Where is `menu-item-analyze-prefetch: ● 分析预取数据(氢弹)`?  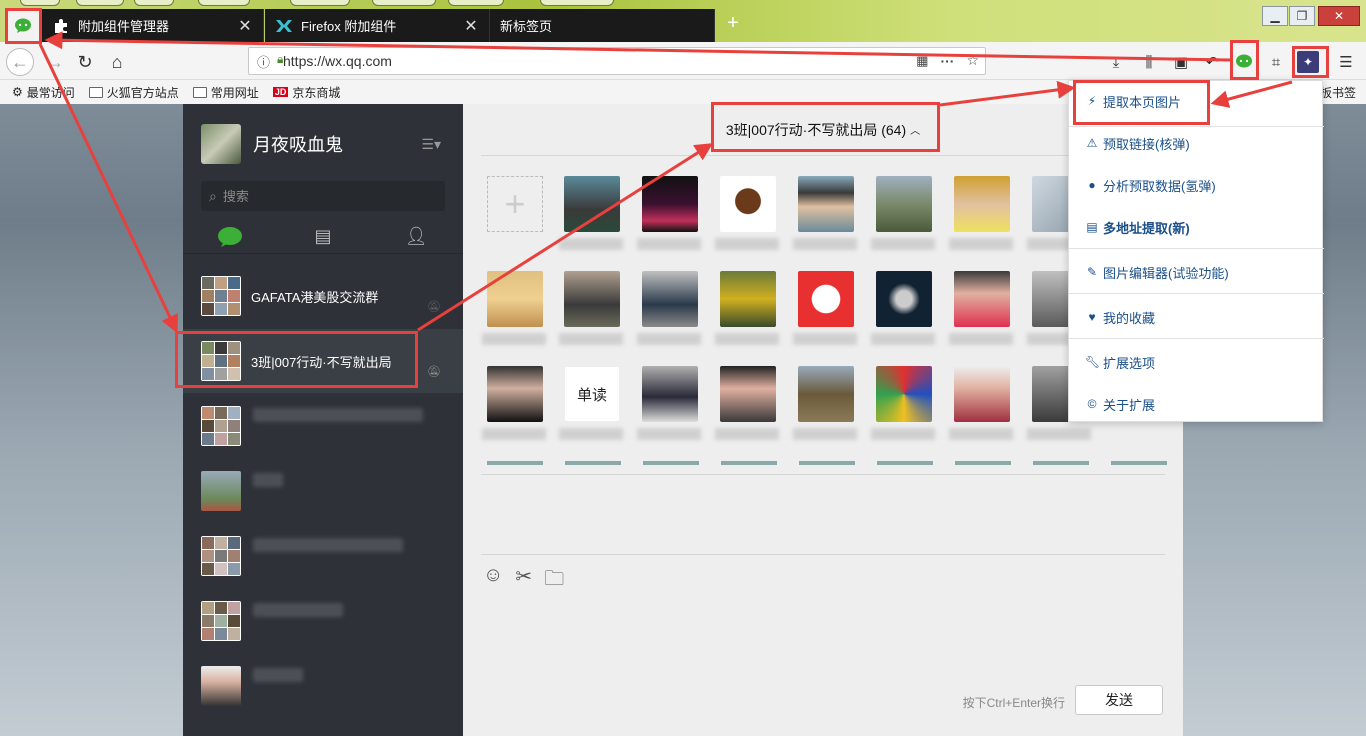 menu-item-analyze-prefetch: ● 分析预取数据(氢弹) is located at coordinates (1150, 185).